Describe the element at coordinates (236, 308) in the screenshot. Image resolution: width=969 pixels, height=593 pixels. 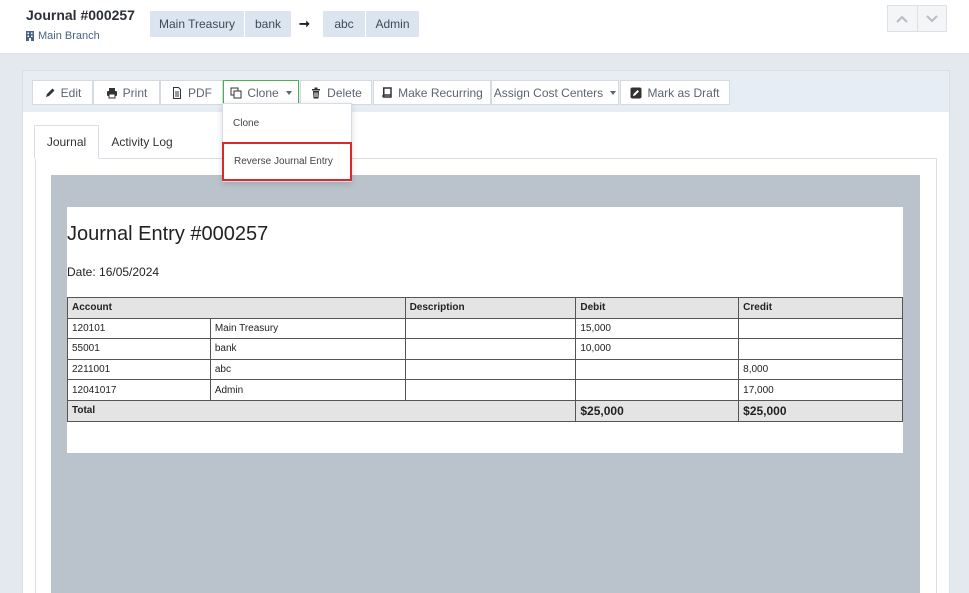
I see `column-header-account: Account` at that location.